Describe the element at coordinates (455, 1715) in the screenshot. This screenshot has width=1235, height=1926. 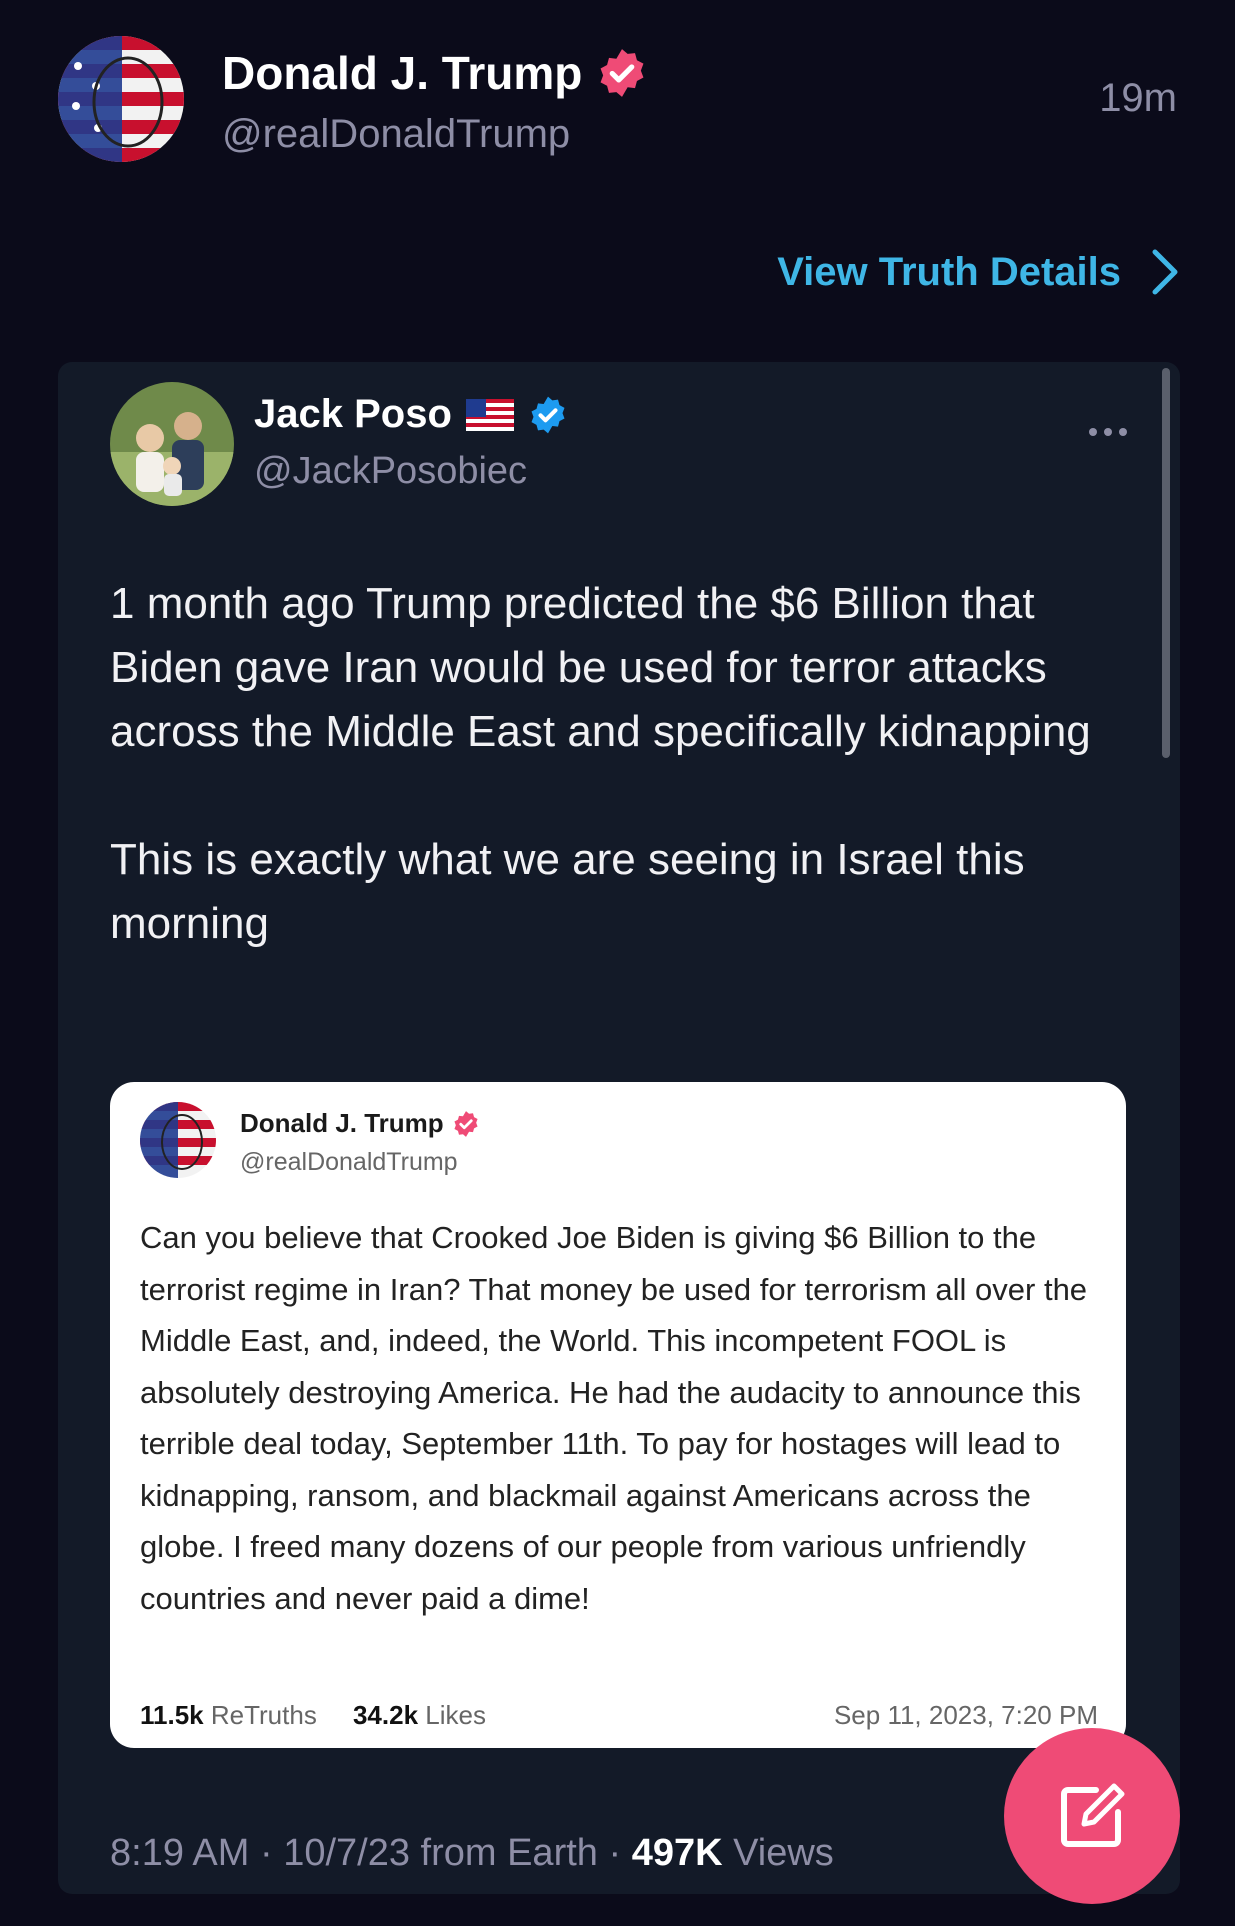
I see `likes-label: Likes` at that location.